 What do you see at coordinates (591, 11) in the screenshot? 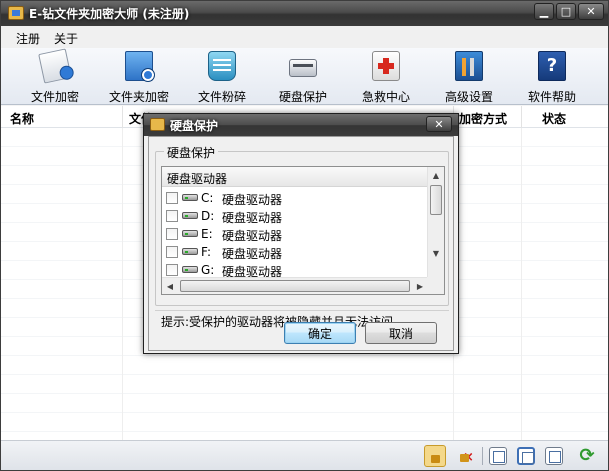
I see `close-button: ✕` at bounding box center [591, 11].